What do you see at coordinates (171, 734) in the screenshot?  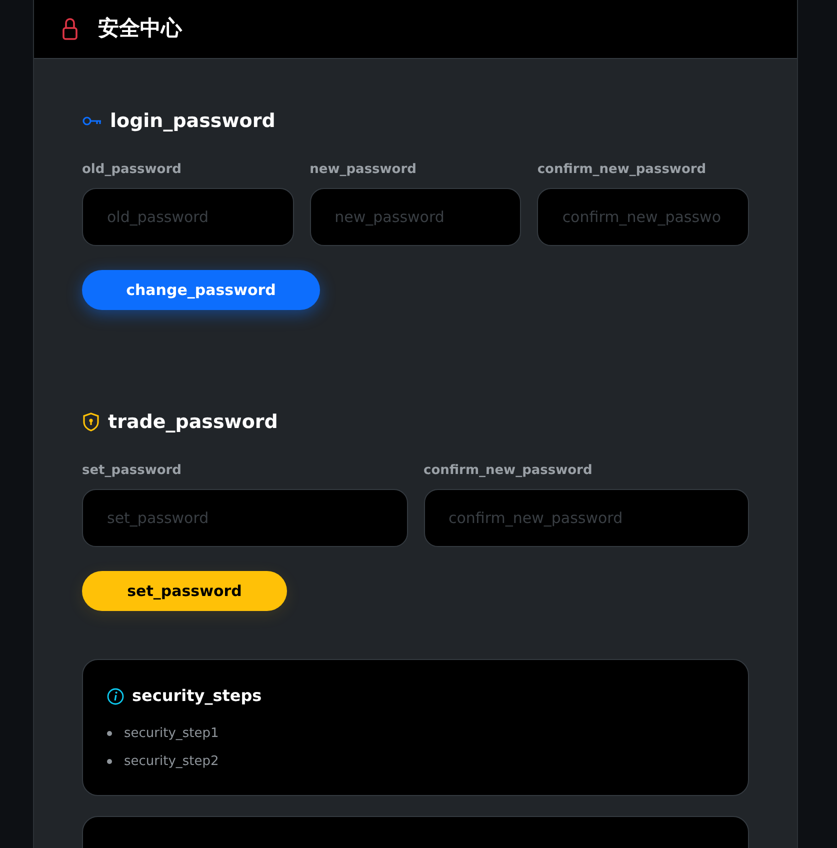 I see `list-item: security_step1` at bounding box center [171, 734].